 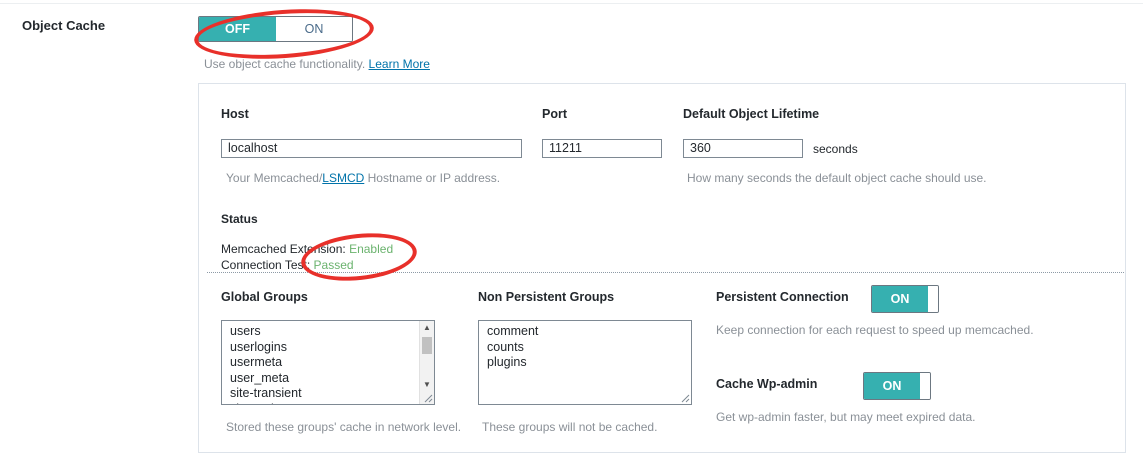 I want to click on object-cache-label: Object Cache, so click(x=64, y=25).